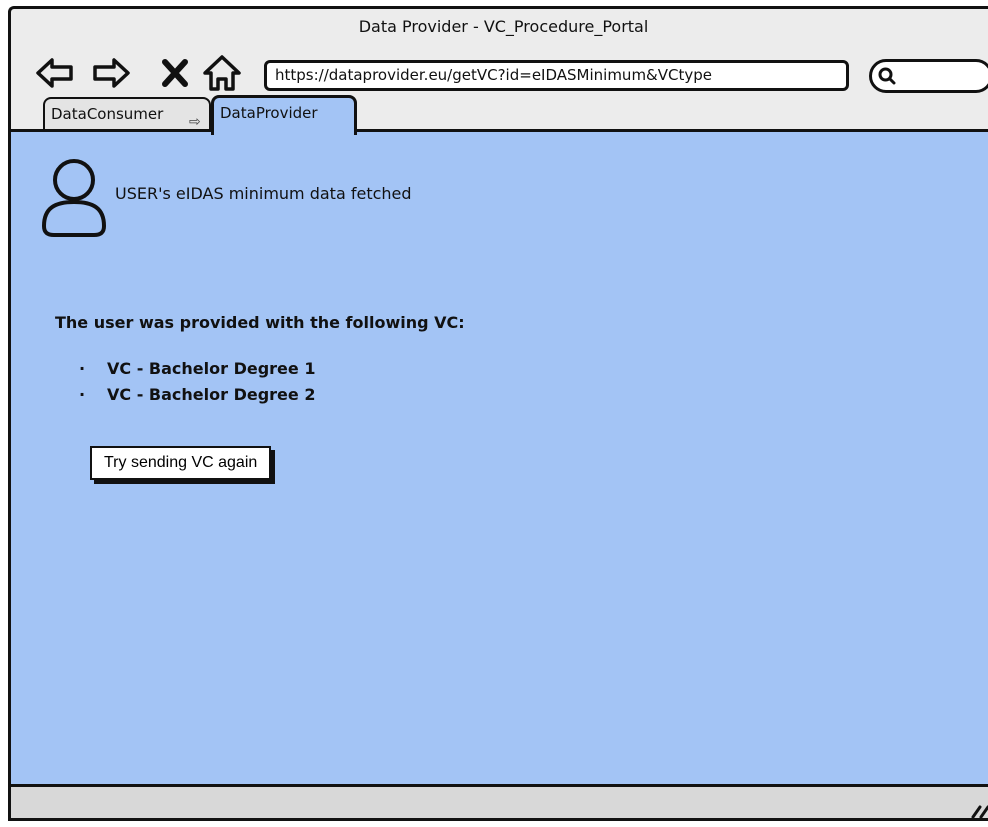 This screenshot has width=988, height=827. I want to click on home-icon, so click(222, 73).